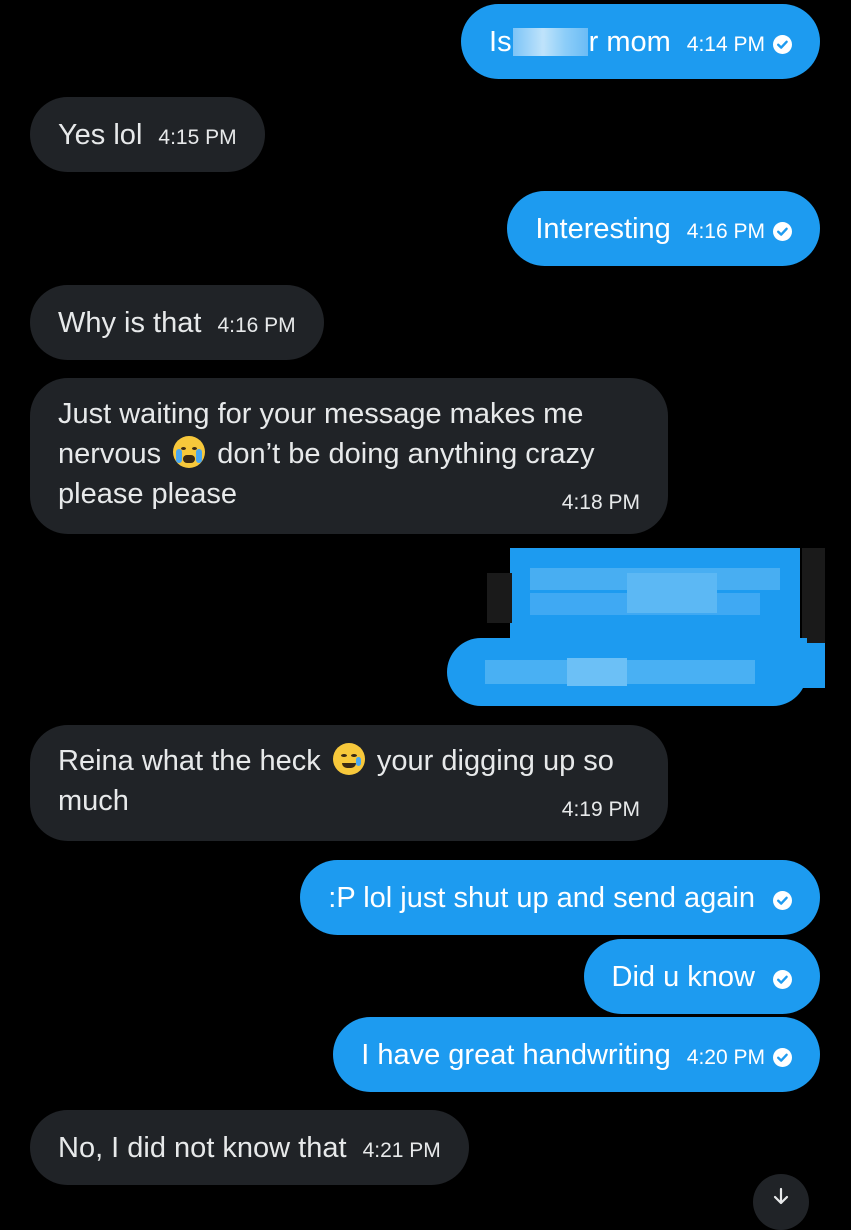 Image resolution: width=851 pixels, height=1230 pixels. What do you see at coordinates (600, 809) in the screenshot?
I see `message-timestamp: 4:19 PM` at bounding box center [600, 809].